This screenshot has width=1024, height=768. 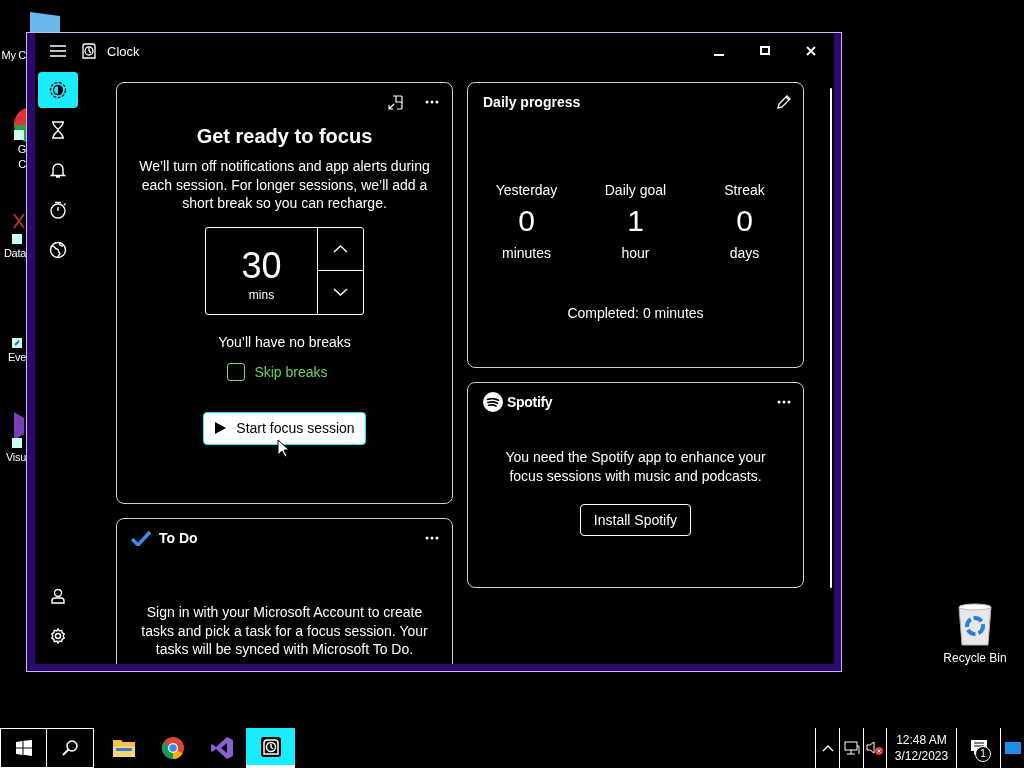 I want to click on window-title: Clock, so click(x=123, y=51).